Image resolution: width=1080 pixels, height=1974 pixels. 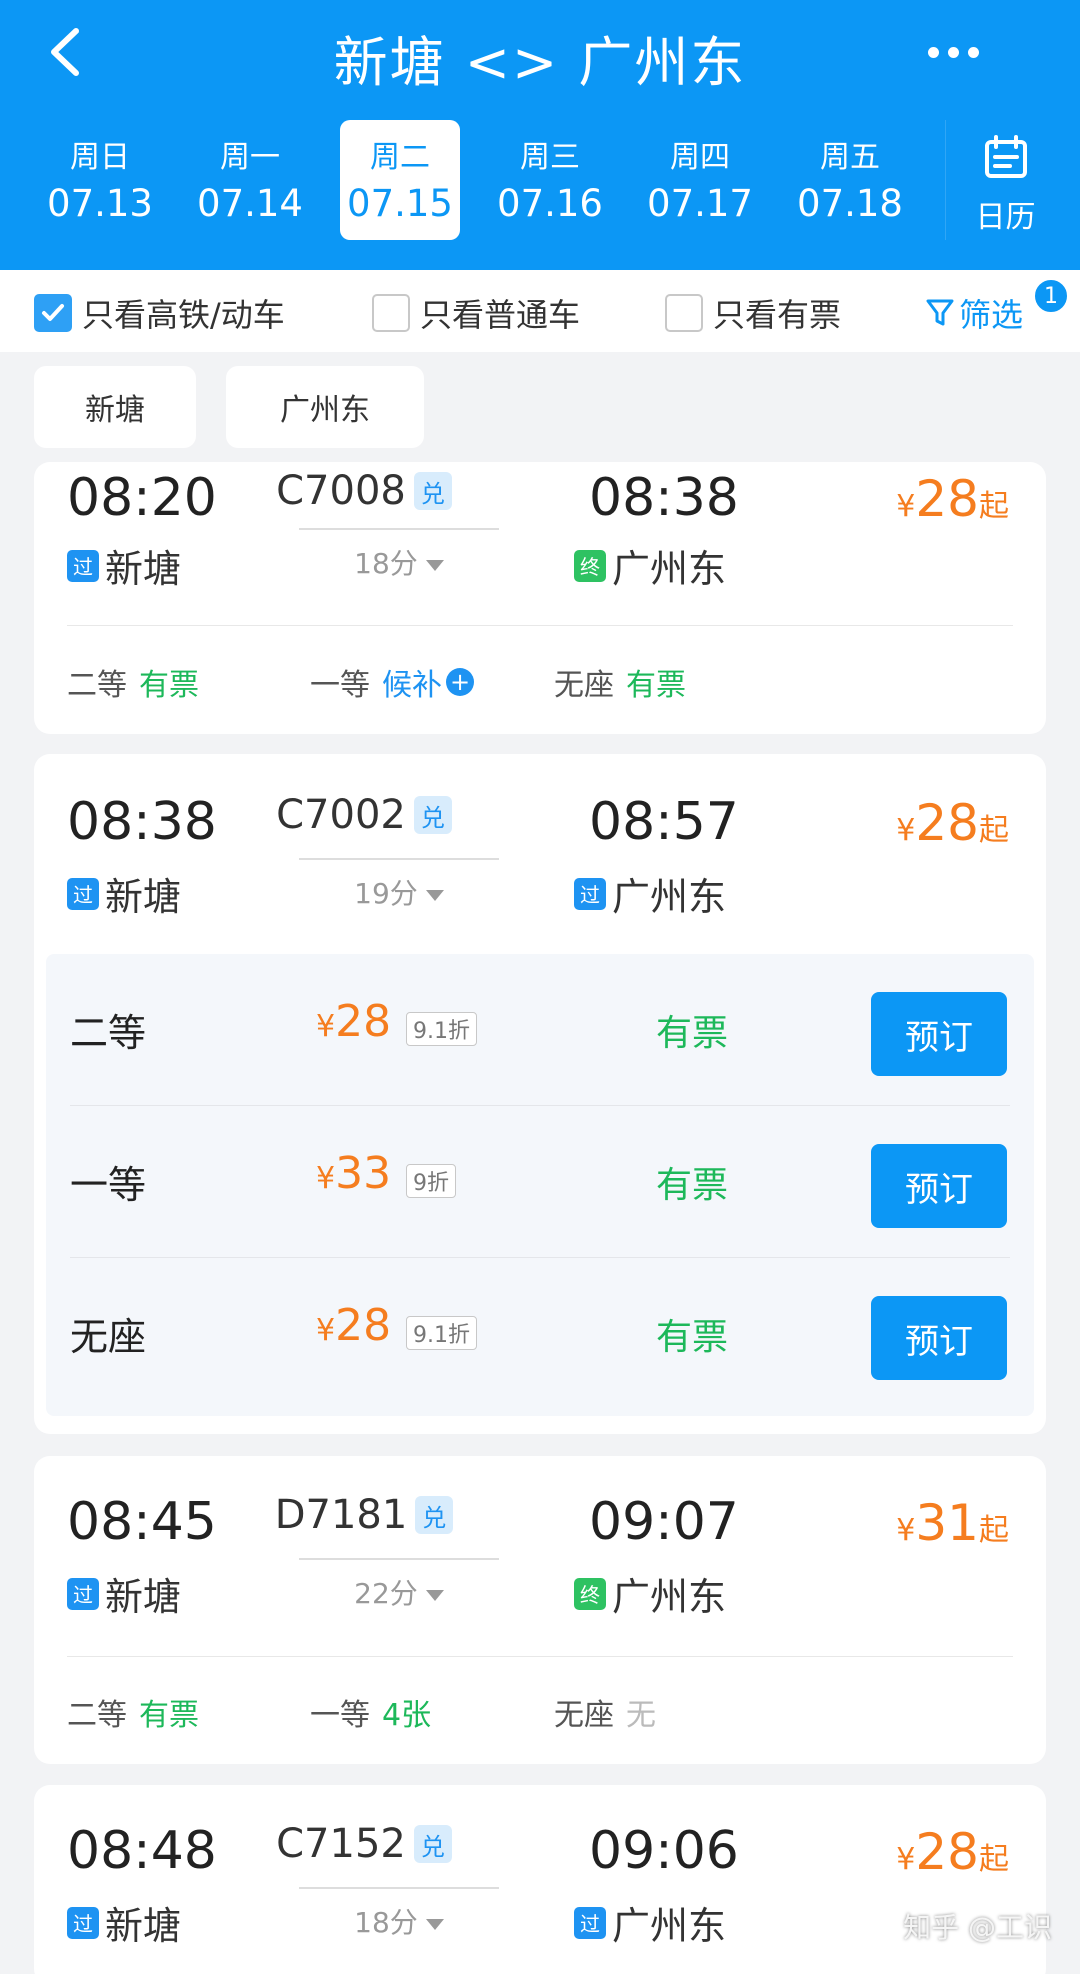 I want to click on more-button, so click(x=953, y=52).